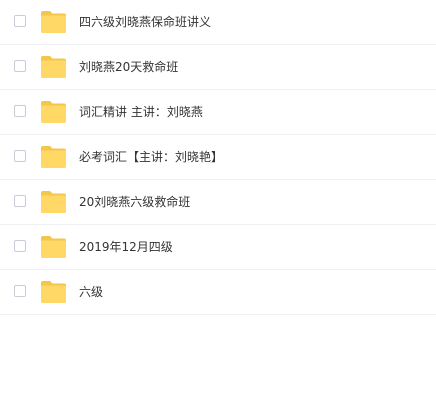 The image size is (436, 408). What do you see at coordinates (218, 67) in the screenshot?
I see `file-row: 刘晓燕20天救命班` at bounding box center [218, 67].